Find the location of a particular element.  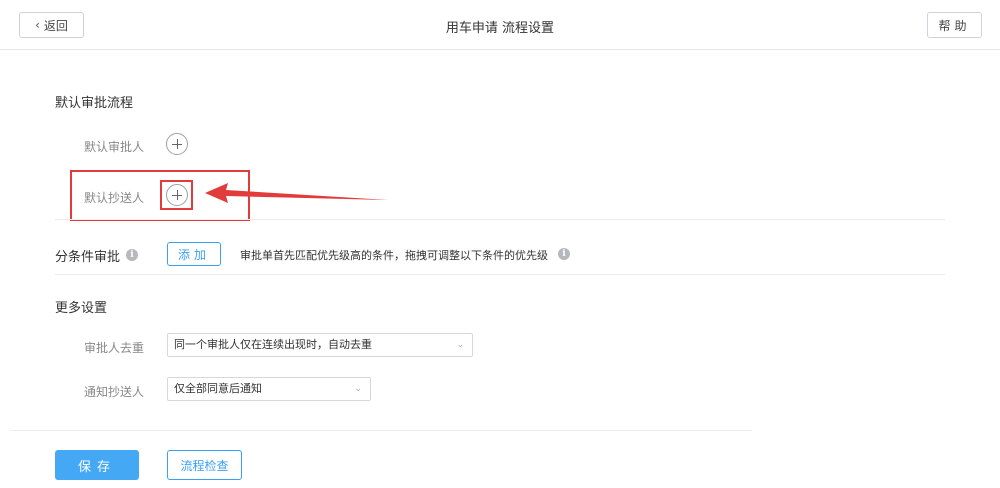

flow-check-button: 流程检查 is located at coordinates (204, 465).